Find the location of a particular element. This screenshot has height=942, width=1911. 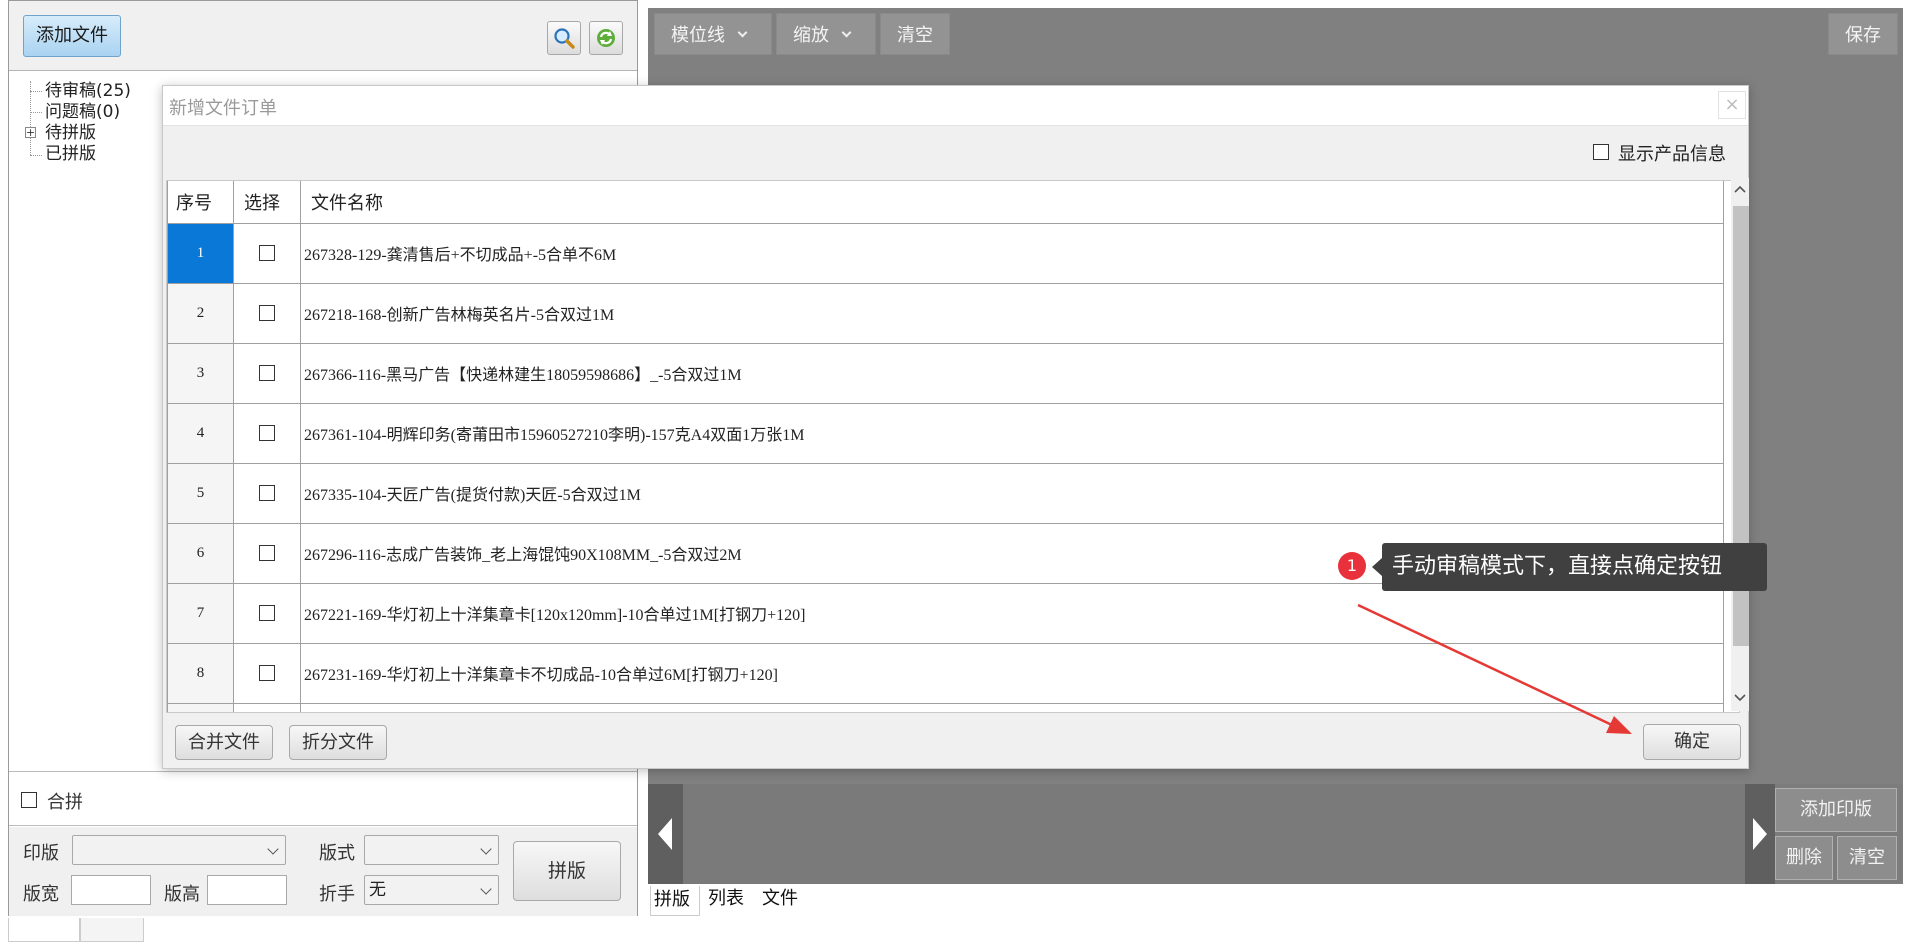

triangle-right-icon is located at coordinates (1760, 834).